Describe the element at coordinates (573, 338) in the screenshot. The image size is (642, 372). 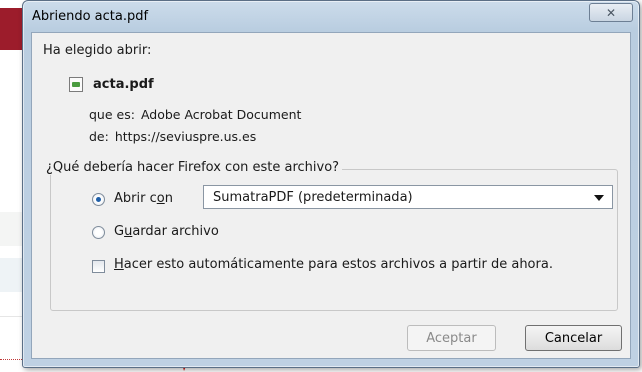
I see `cancel-button: Cancelar` at that location.